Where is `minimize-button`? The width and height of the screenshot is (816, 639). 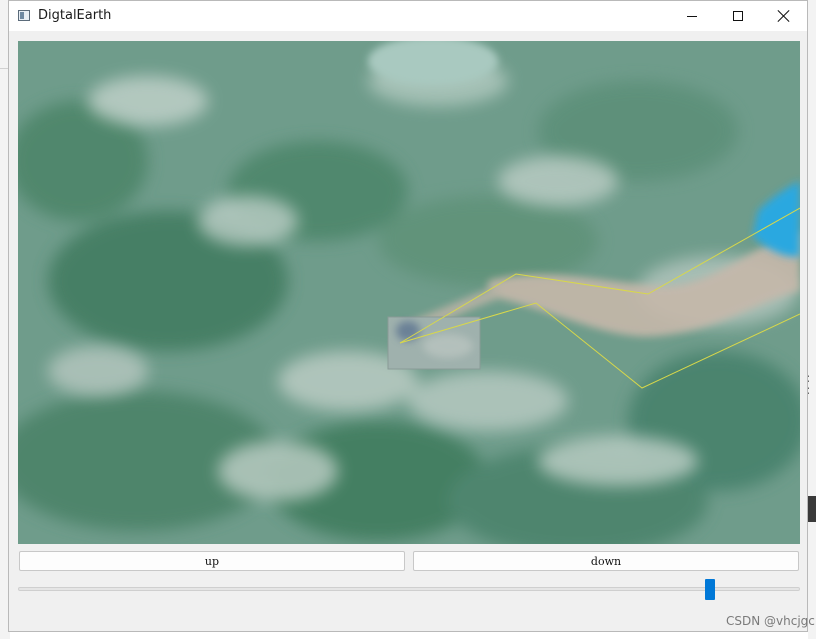
minimize-button is located at coordinates (692, 16).